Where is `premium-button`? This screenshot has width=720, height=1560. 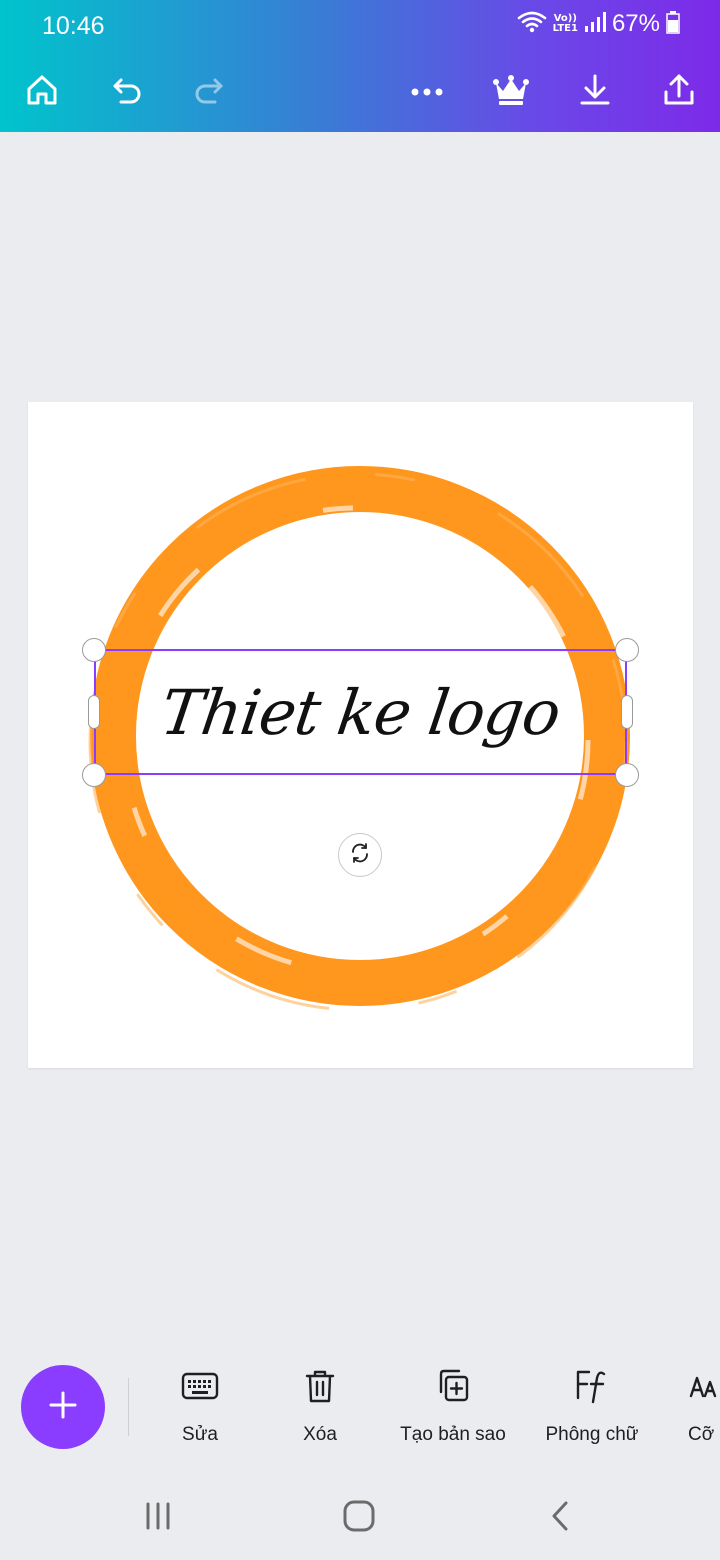
premium-button is located at coordinates (511, 92).